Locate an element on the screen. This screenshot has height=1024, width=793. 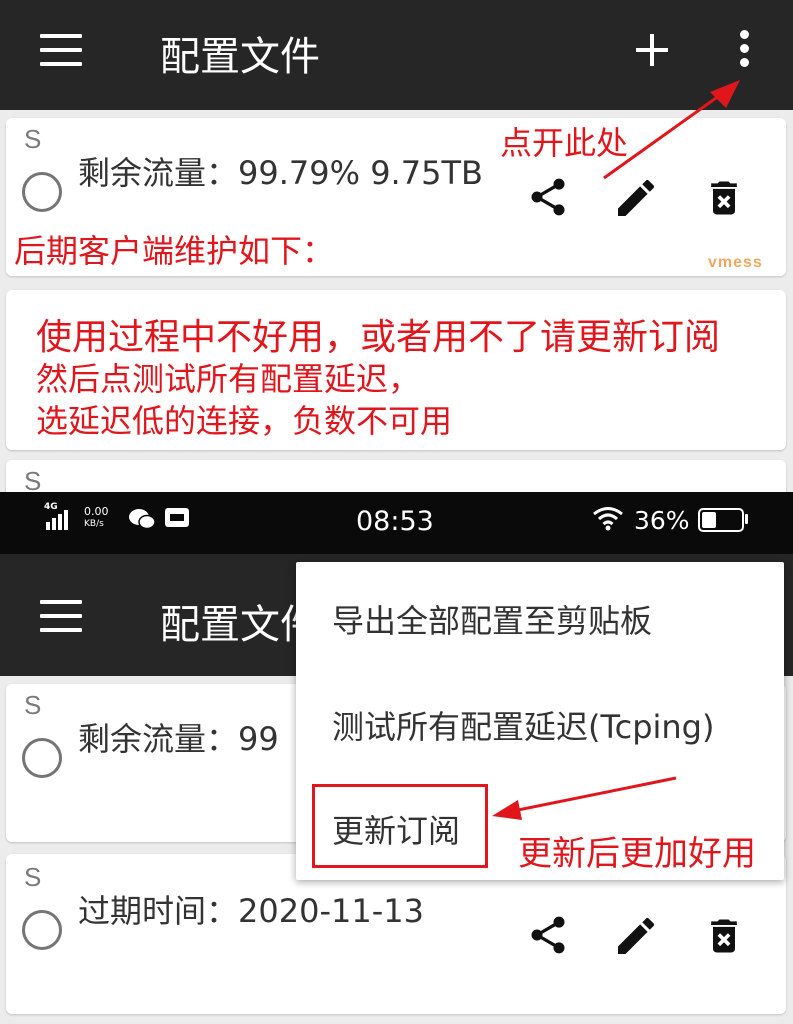
clock-time: 08:53 is located at coordinates (395, 521).